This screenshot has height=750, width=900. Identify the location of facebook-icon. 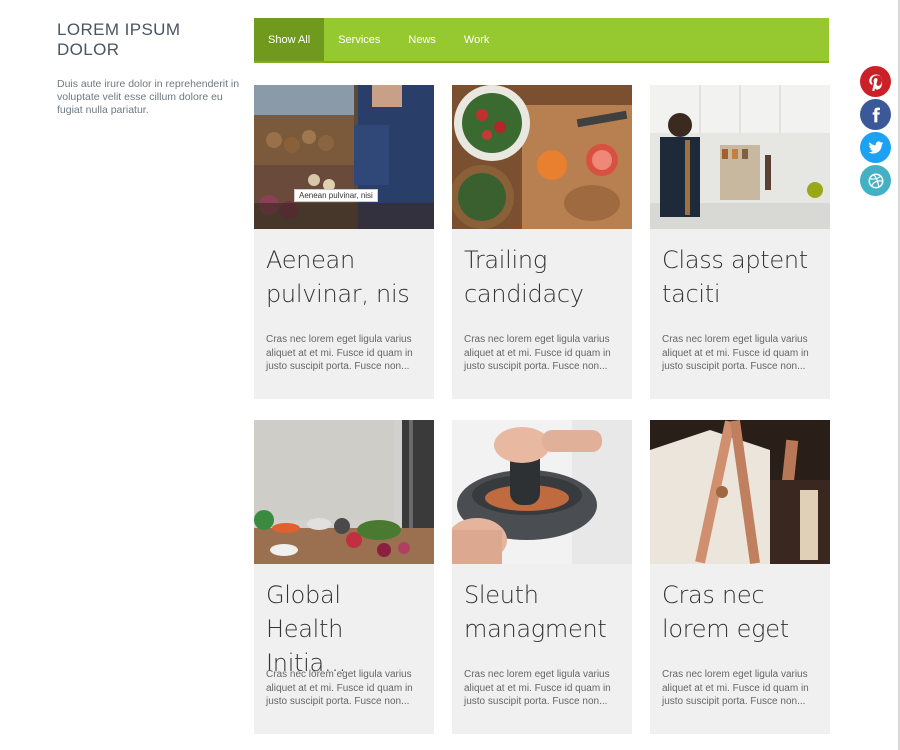
(875, 114).